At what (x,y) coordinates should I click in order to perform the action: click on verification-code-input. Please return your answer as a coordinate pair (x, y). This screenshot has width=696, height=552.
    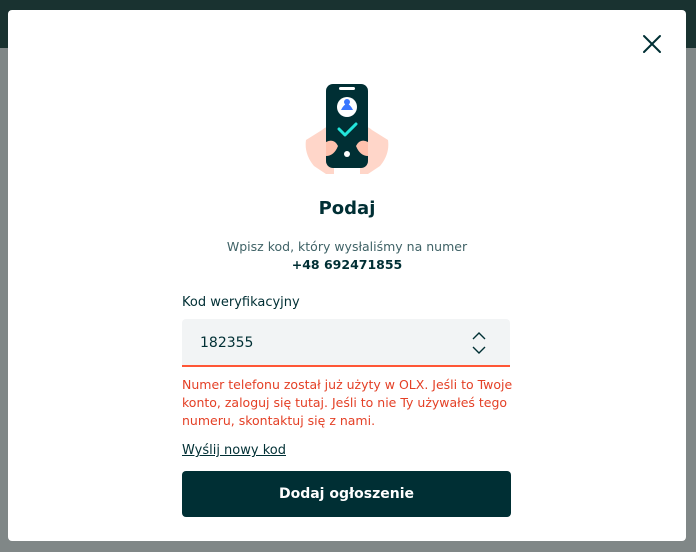
    Looking at the image, I should click on (330, 343).